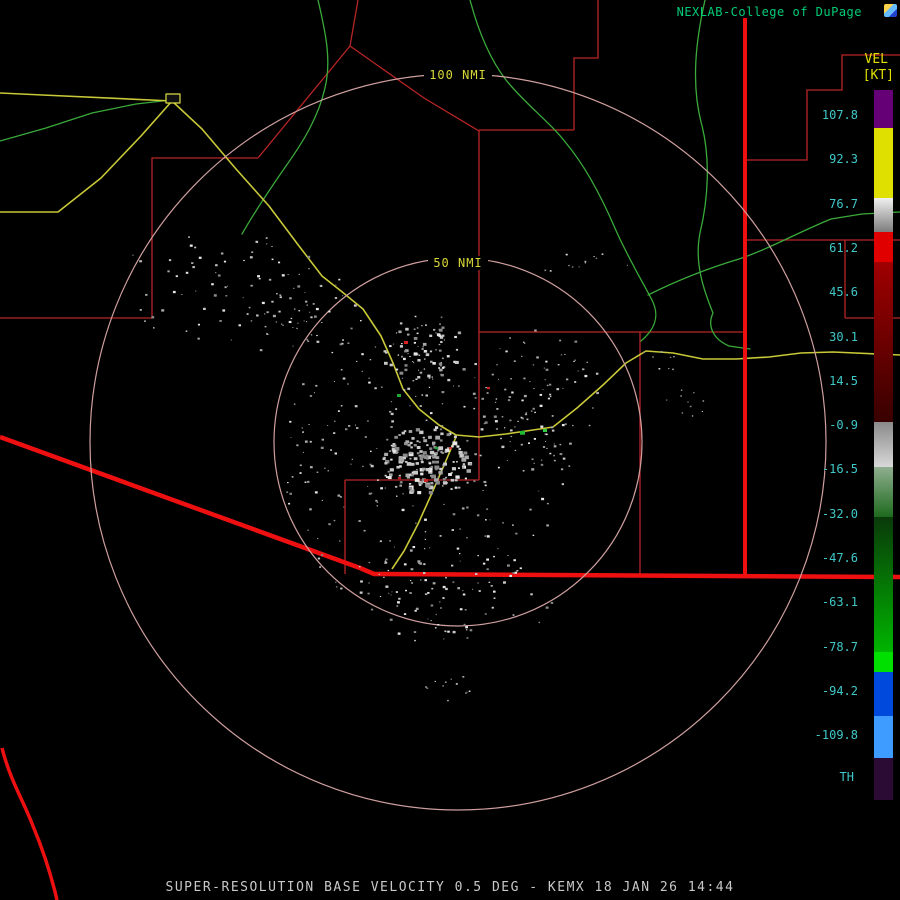 Image resolution: width=900 pixels, height=900 pixels. What do you see at coordinates (876, 59) in the screenshot?
I see `colorbar-title: VEL` at bounding box center [876, 59].